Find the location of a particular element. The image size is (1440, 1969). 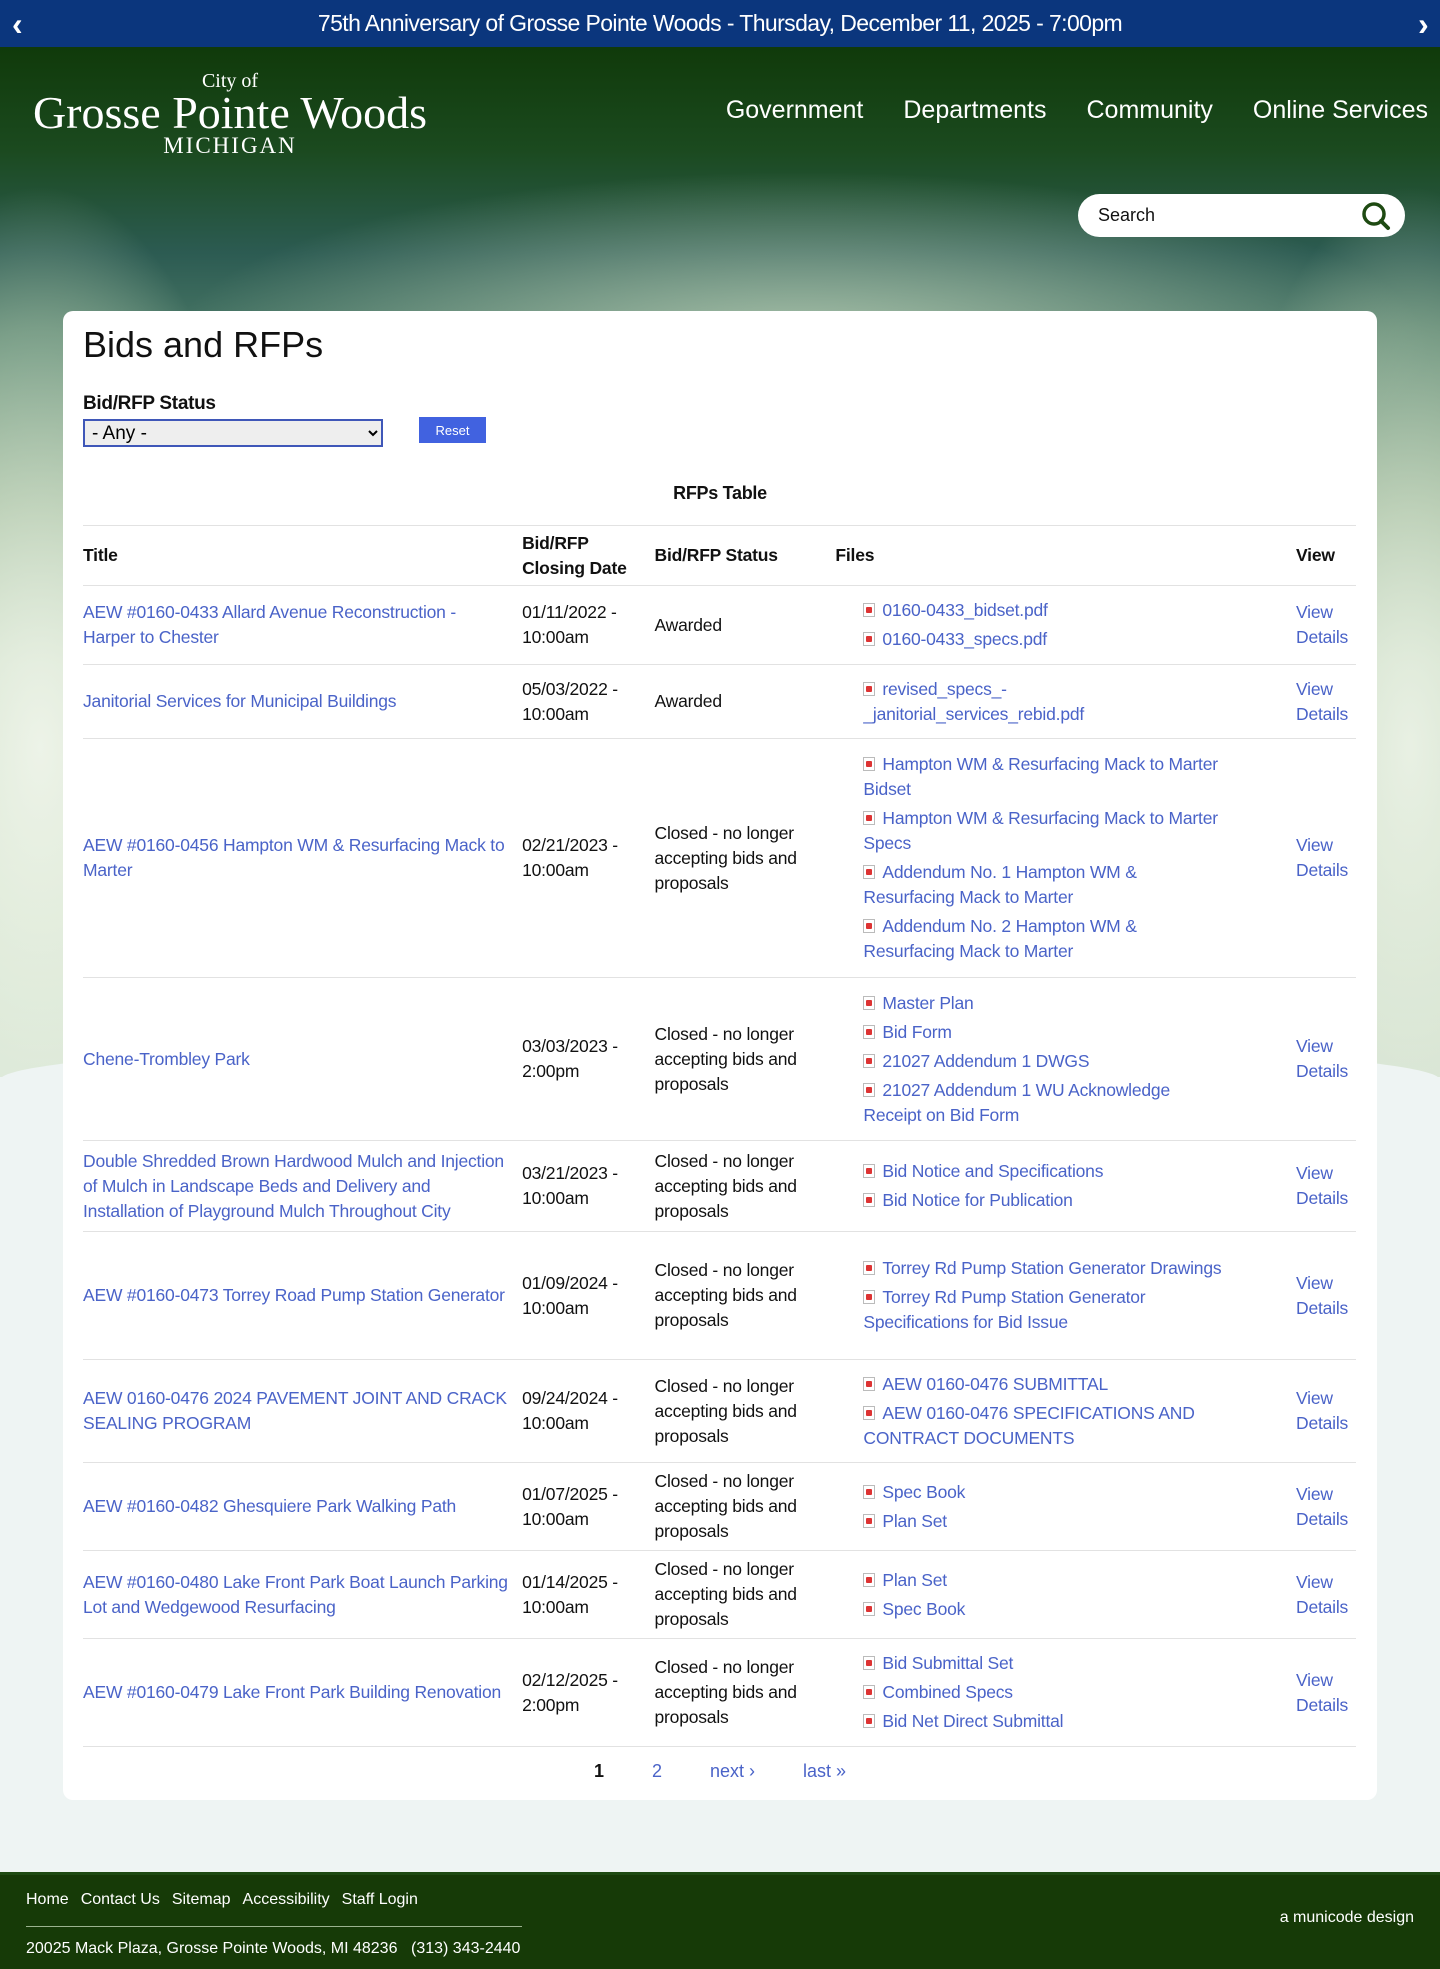

file-link: AEW 0160-0476 SUBMITTAL is located at coordinates (1044, 1384).